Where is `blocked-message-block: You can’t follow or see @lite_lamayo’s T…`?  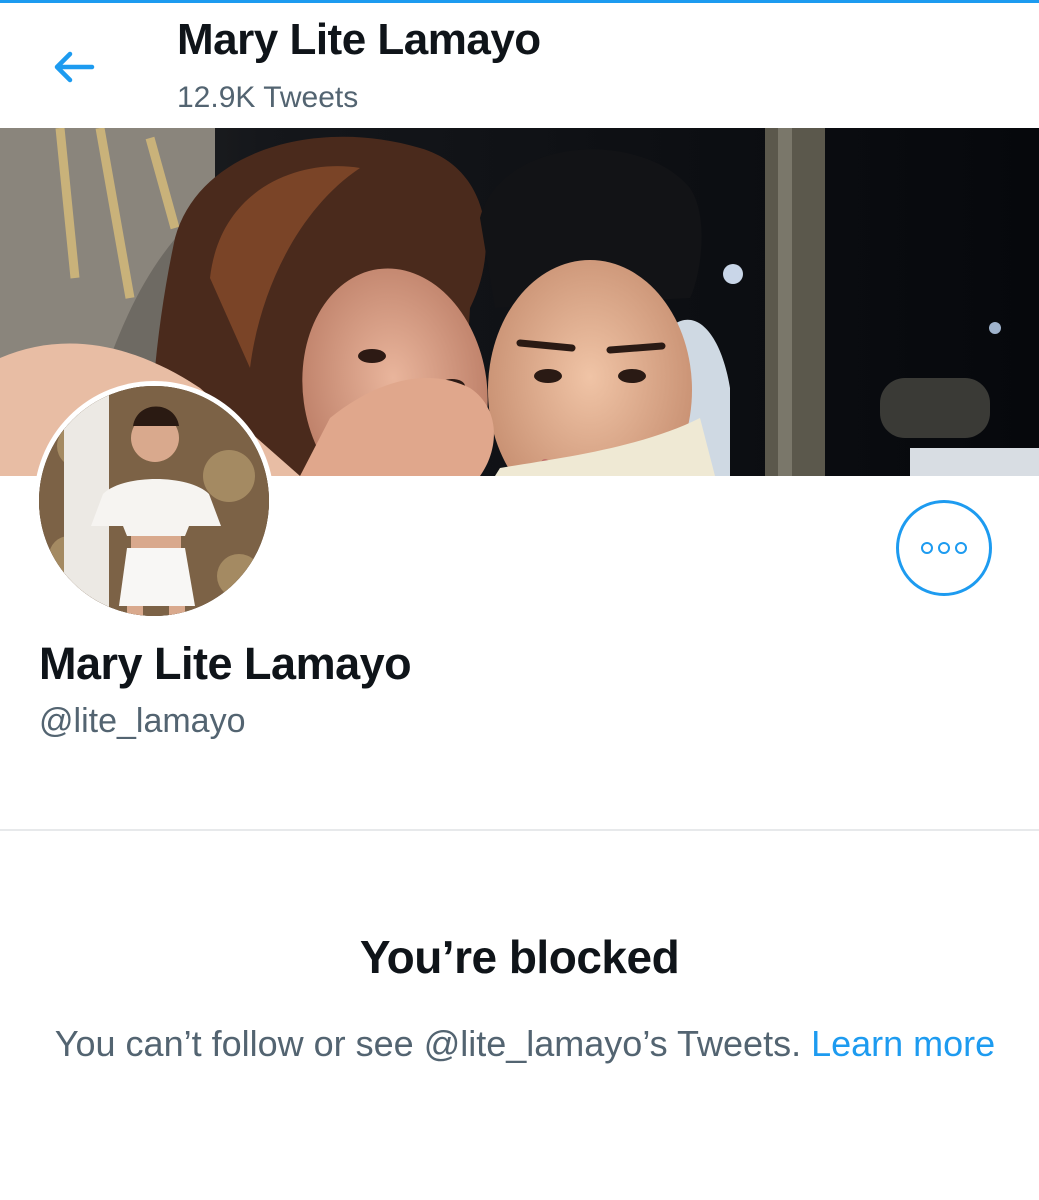
blocked-message-block: You can’t follow or see @lite_lamayo’s T… is located at coordinates (525, 1044).